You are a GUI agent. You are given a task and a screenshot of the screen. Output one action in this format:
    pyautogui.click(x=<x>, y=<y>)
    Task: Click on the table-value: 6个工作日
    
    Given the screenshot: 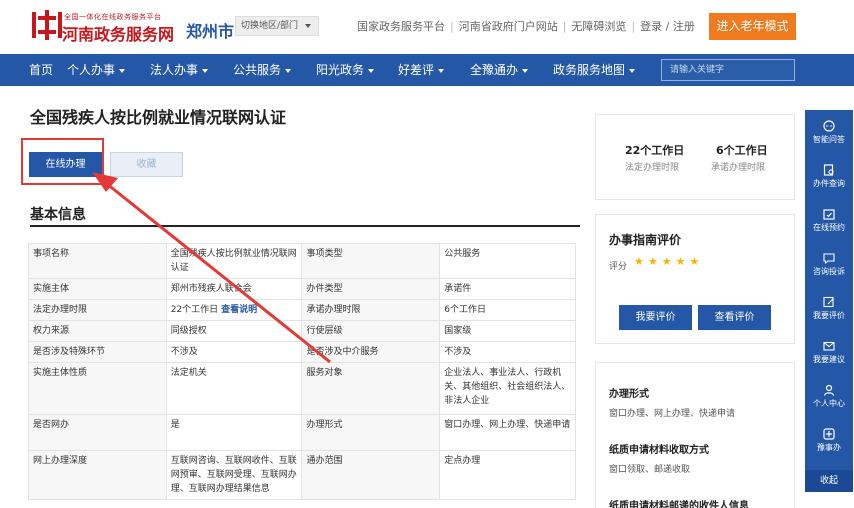 What is the action you would take?
    pyautogui.click(x=507, y=310)
    